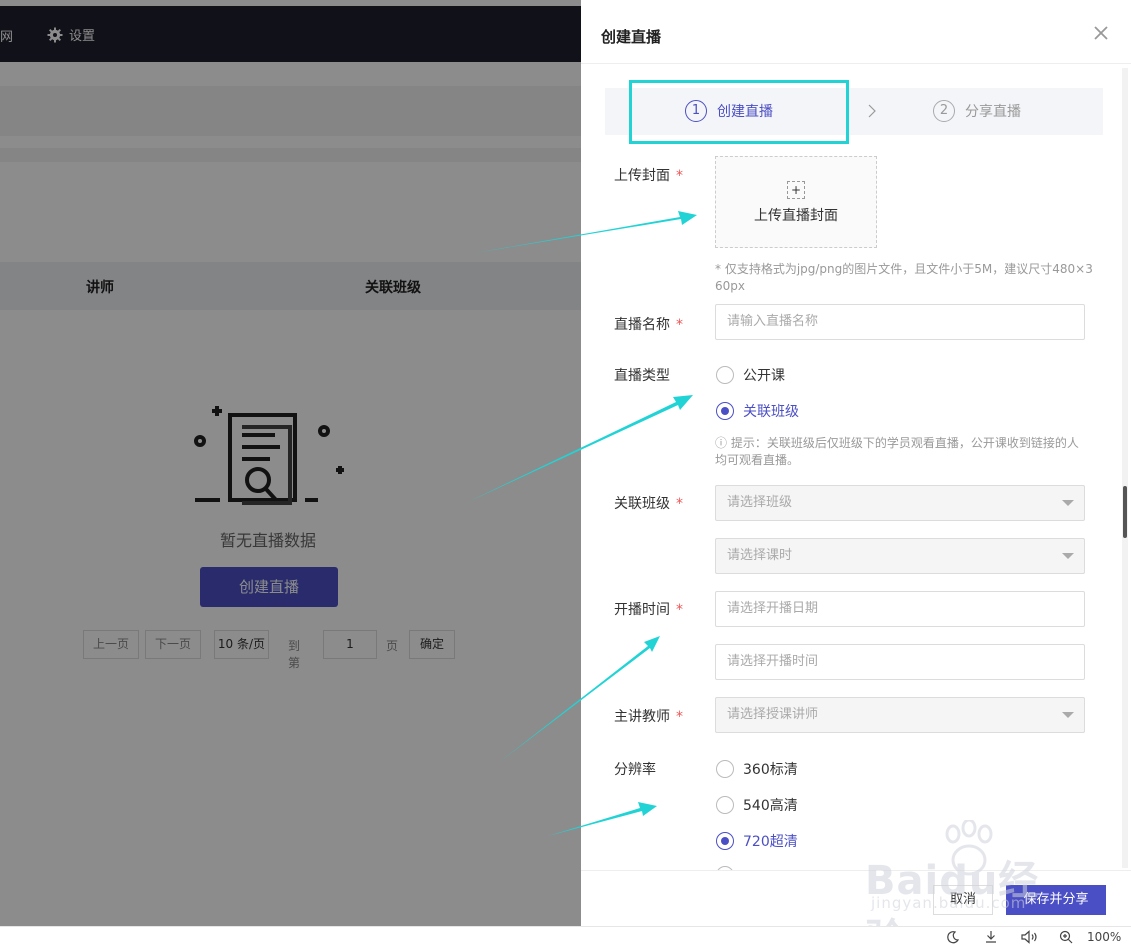 This screenshot has height=946, width=1131. I want to click on teacher-label: 主讲教师 *, so click(648, 716).